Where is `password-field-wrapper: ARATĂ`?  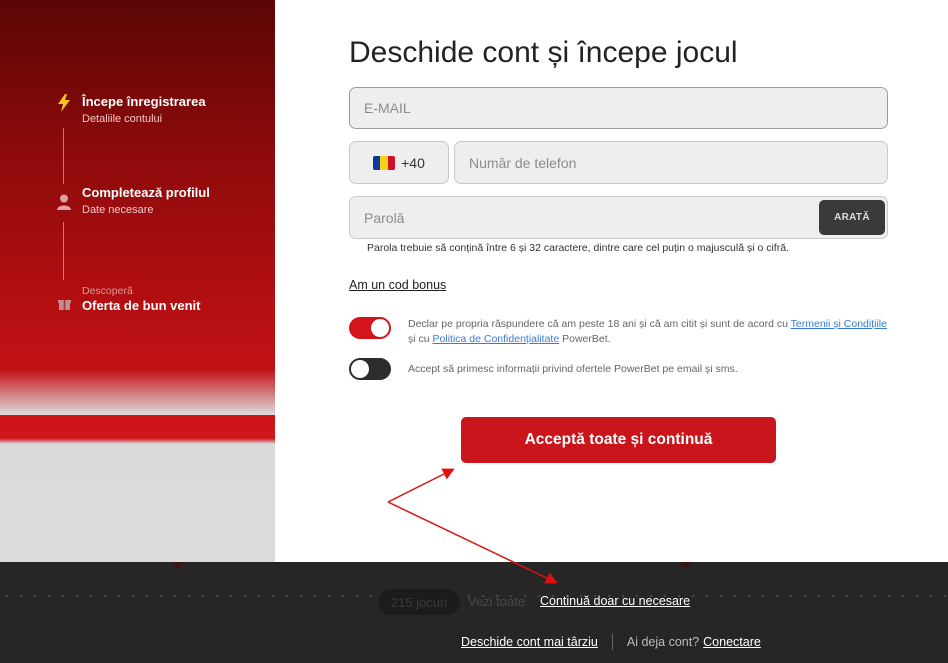 password-field-wrapper: ARATĂ is located at coordinates (618, 217).